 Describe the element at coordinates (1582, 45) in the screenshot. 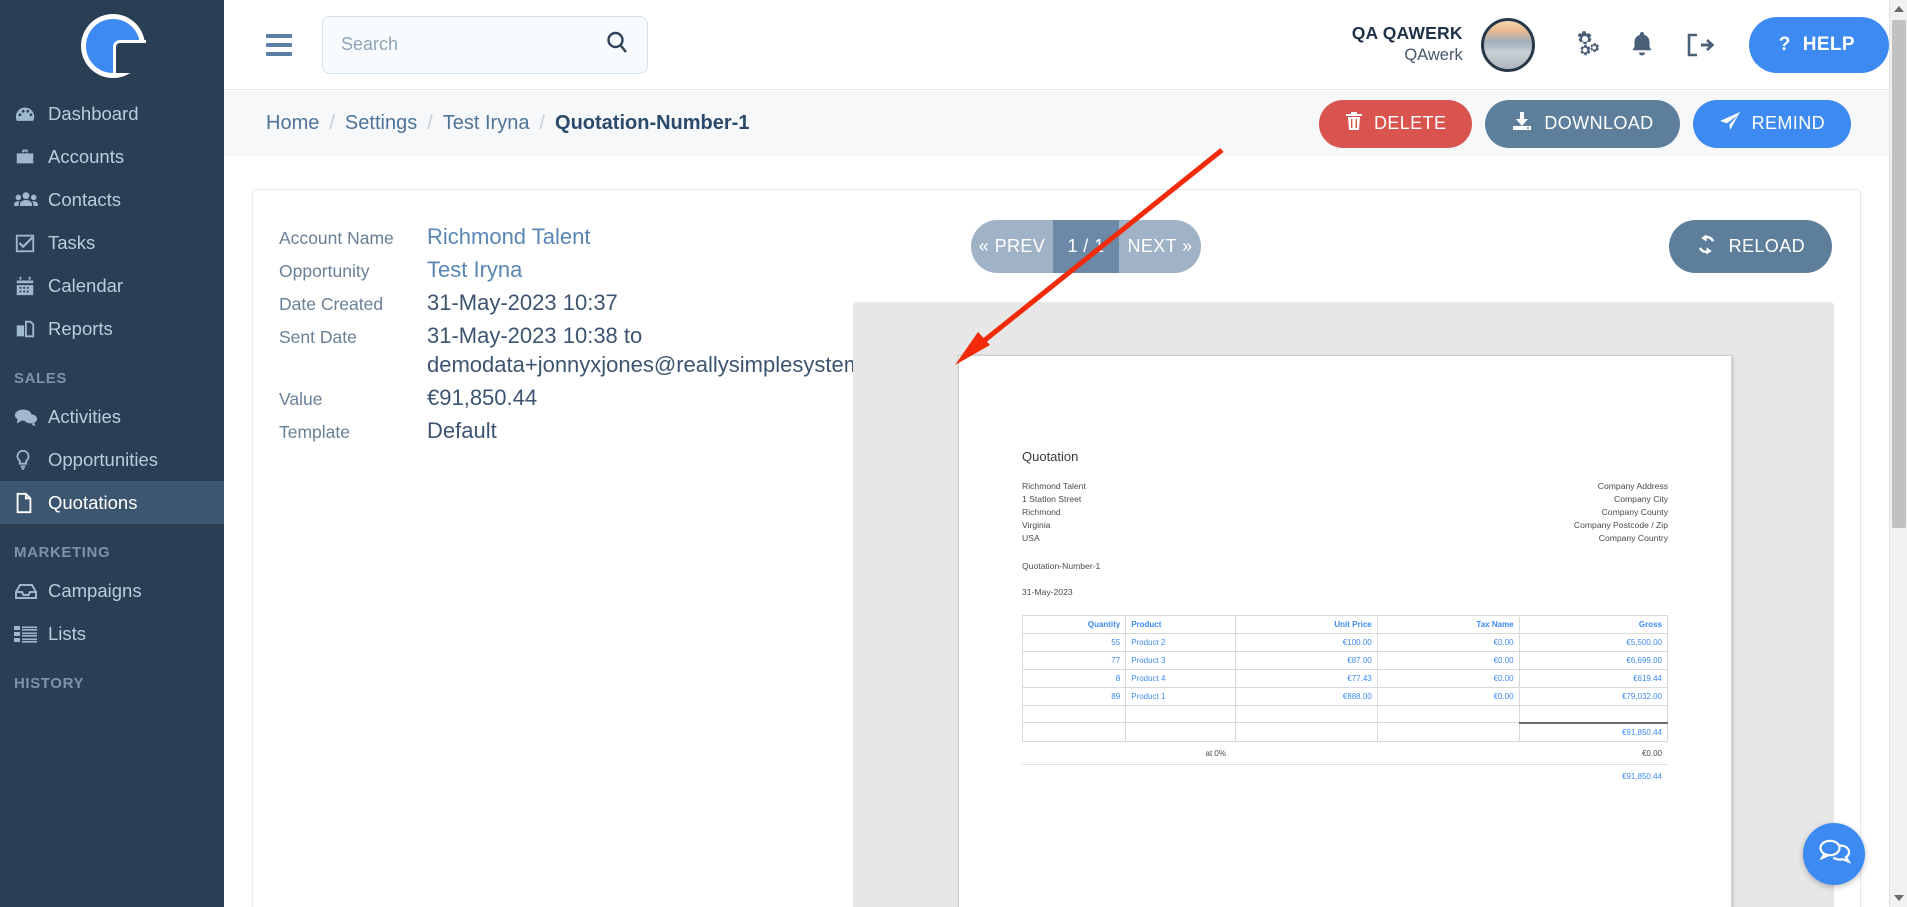

I see `settings-gears-icon` at that location.